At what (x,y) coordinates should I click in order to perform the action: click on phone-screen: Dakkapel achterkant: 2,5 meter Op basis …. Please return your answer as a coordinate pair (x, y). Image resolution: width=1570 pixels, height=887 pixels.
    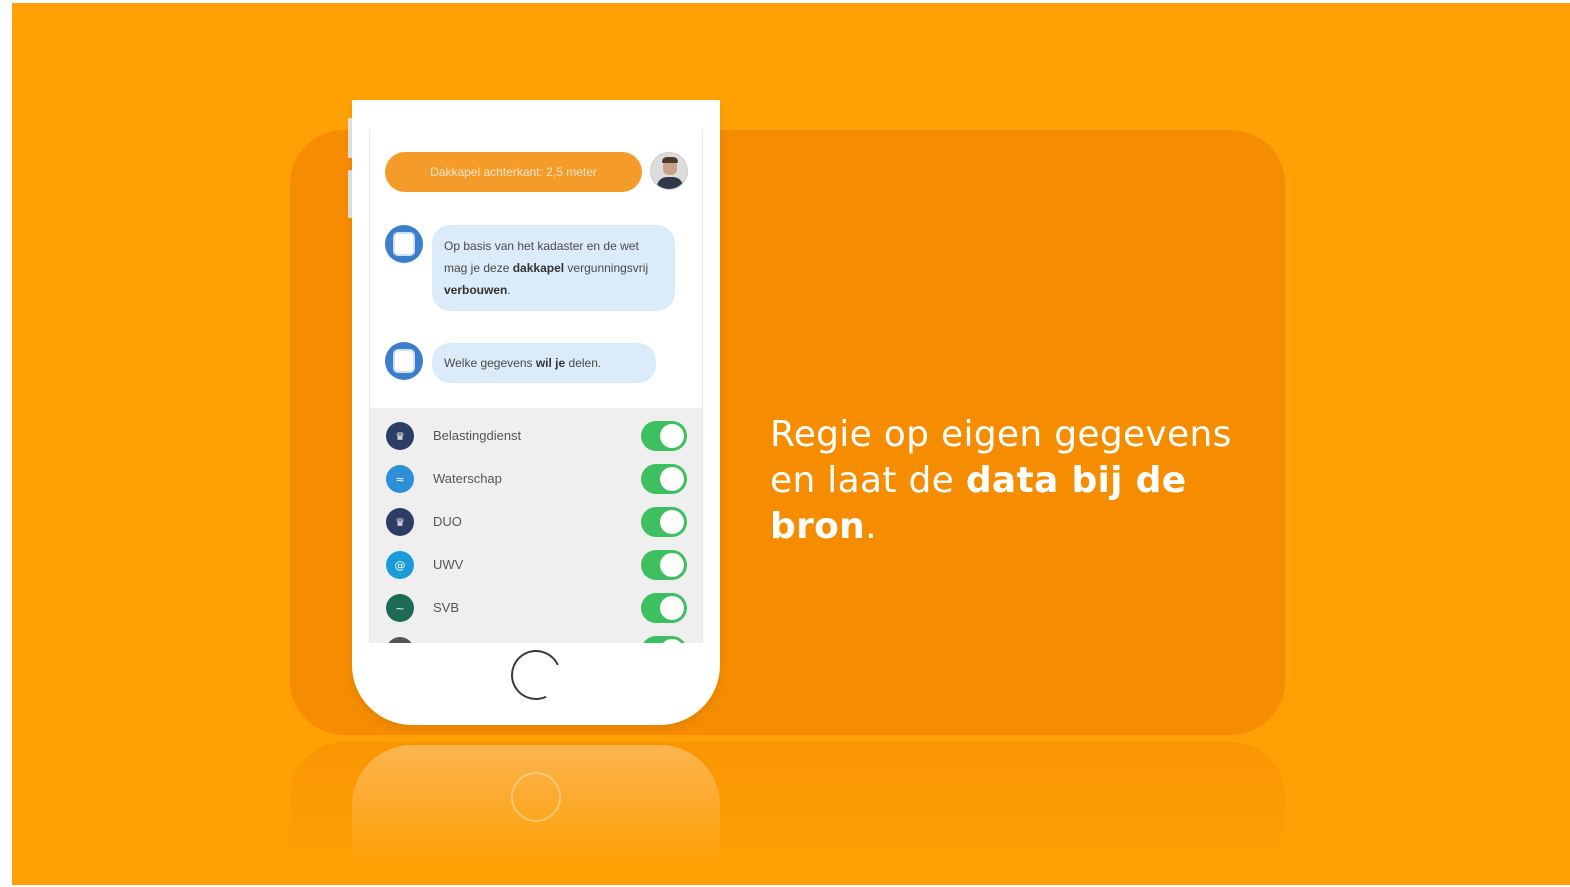
    Looking at the image, I should click on (536, 386).